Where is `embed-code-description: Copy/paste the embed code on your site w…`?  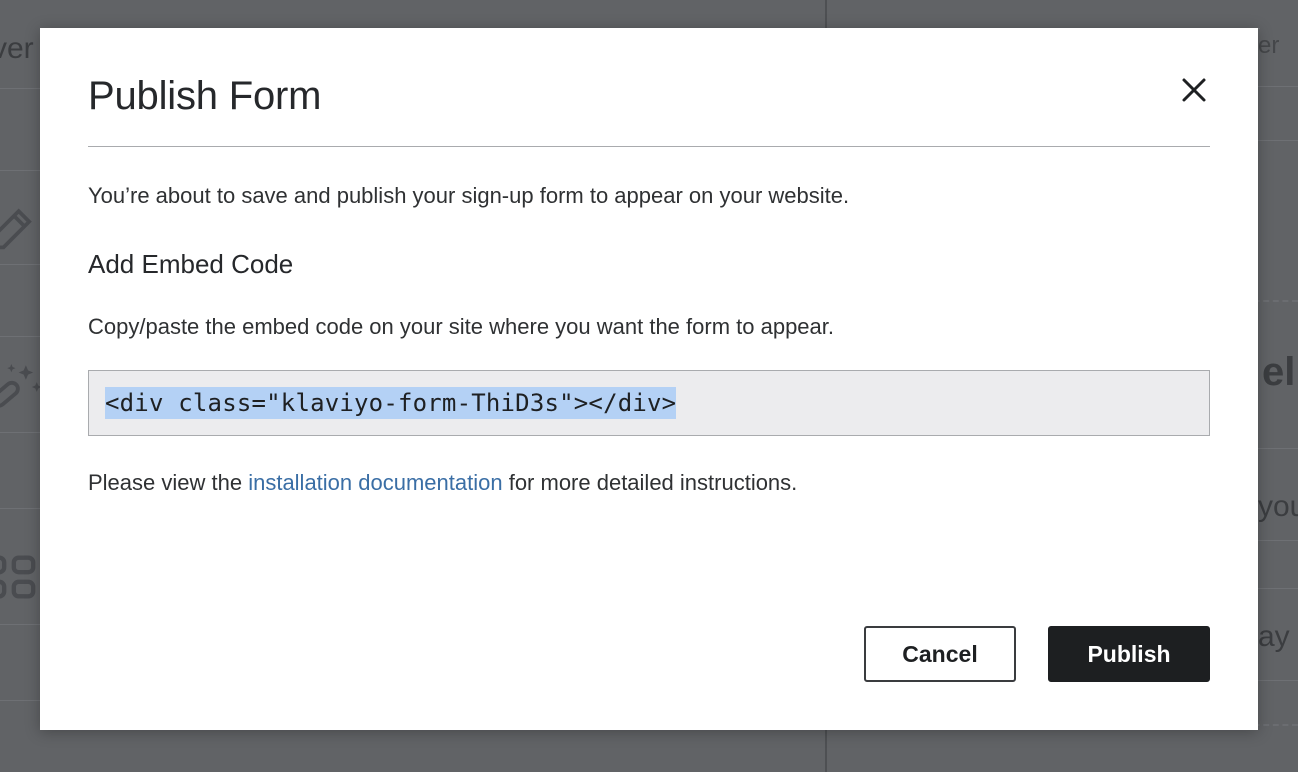 embed-code-description: Copy/paste the embed code on your site w… is located at coordinates (461, 326).